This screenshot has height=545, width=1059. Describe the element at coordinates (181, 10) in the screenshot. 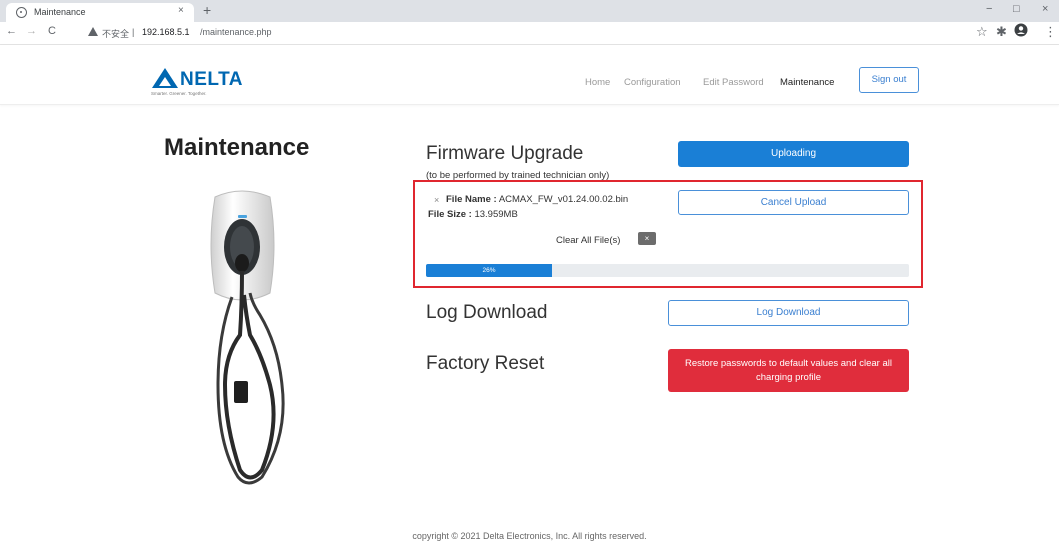

I see `tab-close-icon: ×` at that location.